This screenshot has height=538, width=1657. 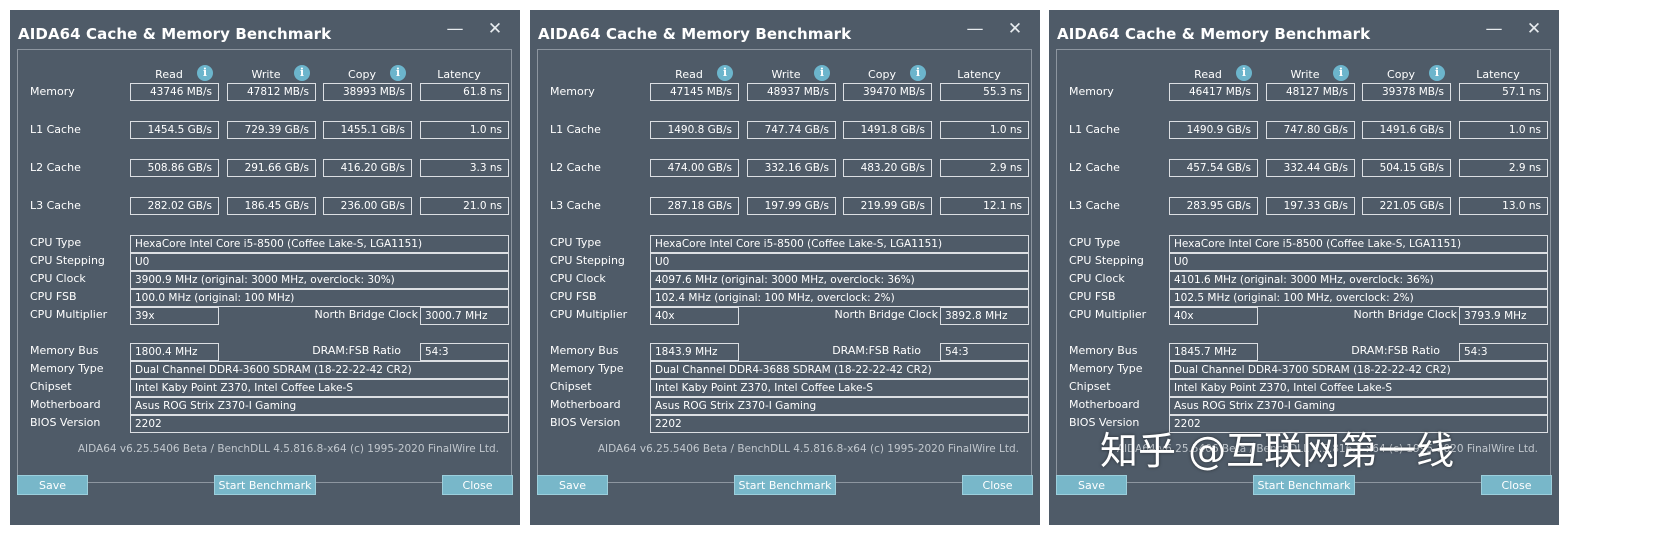 I want to click on memory-bus-value: 1800.4 MHz, so click(x=174, y=352).